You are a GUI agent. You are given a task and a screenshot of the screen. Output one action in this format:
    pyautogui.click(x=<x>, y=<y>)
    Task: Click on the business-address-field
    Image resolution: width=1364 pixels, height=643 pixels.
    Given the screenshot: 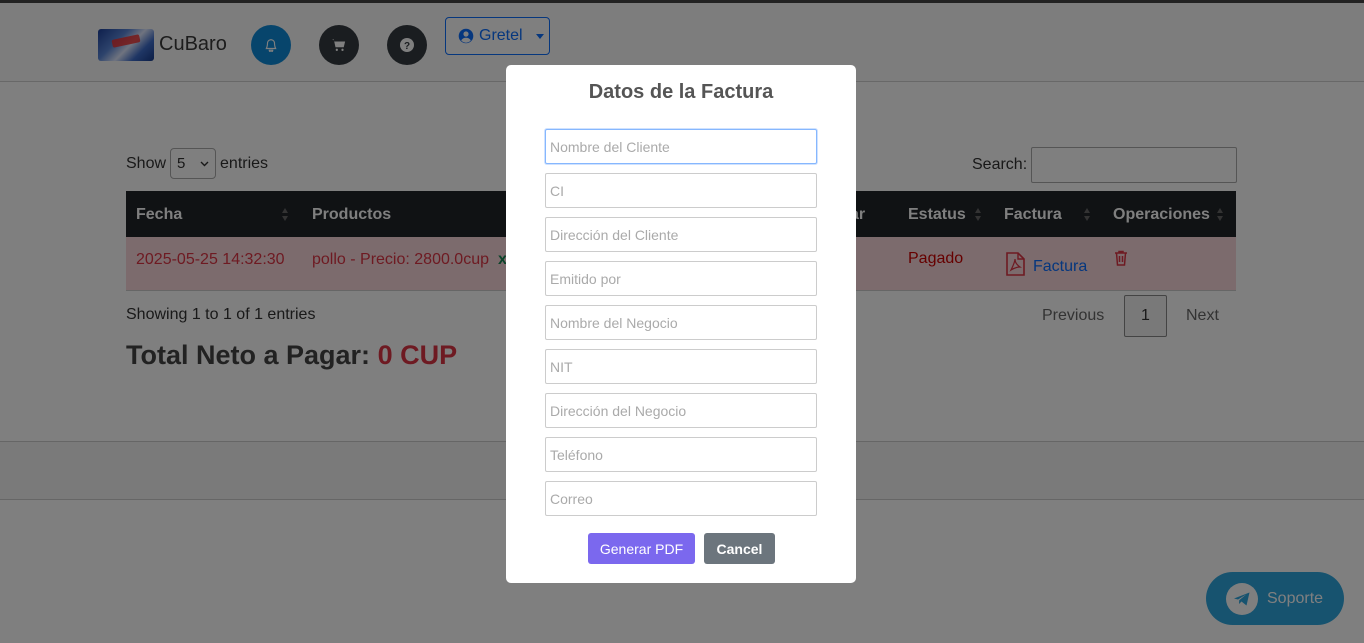 What is the action you would take?
    pyautogui.click(x=681, y=410)
    